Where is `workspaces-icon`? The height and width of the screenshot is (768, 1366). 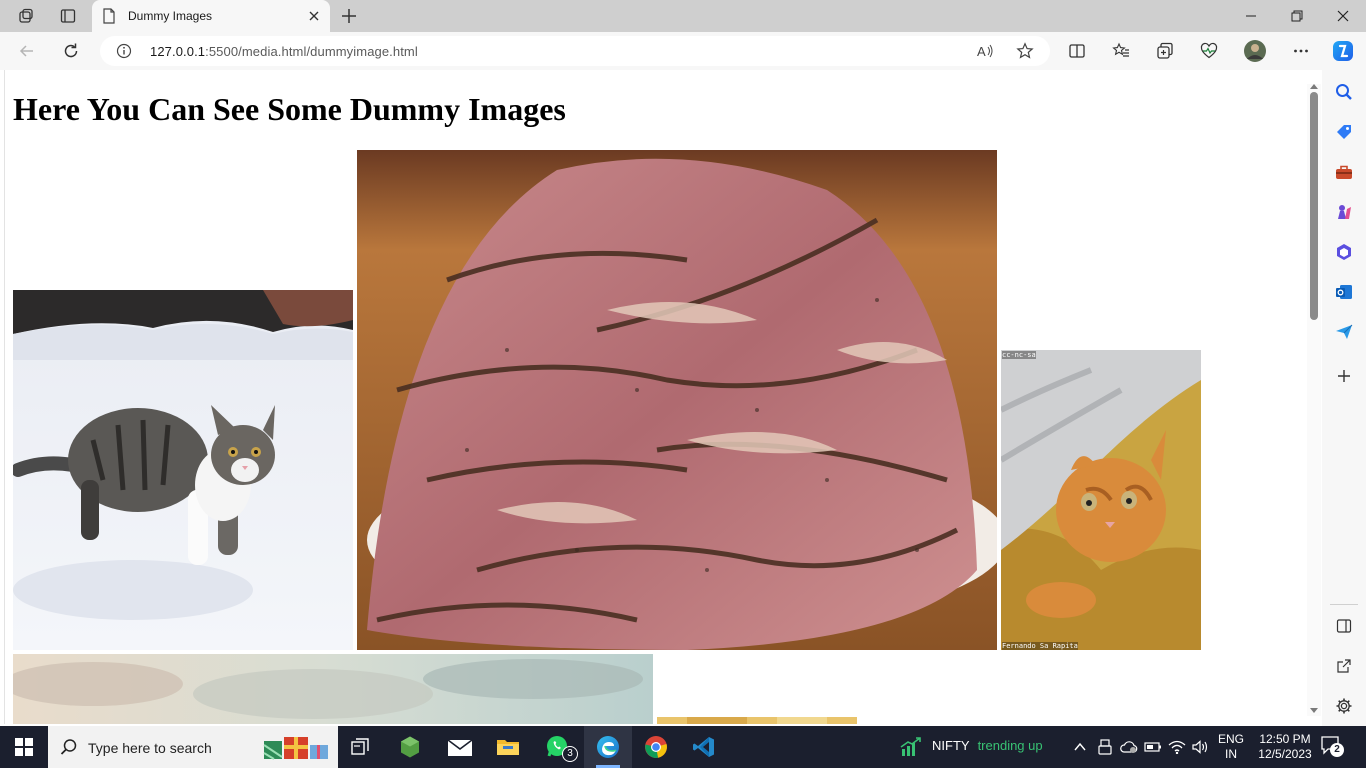
workspaces-icon is located at coordinates (26, 15).